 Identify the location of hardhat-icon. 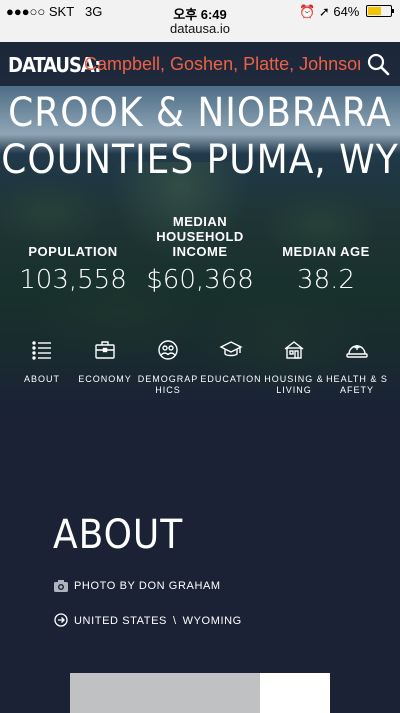
(357, 351).